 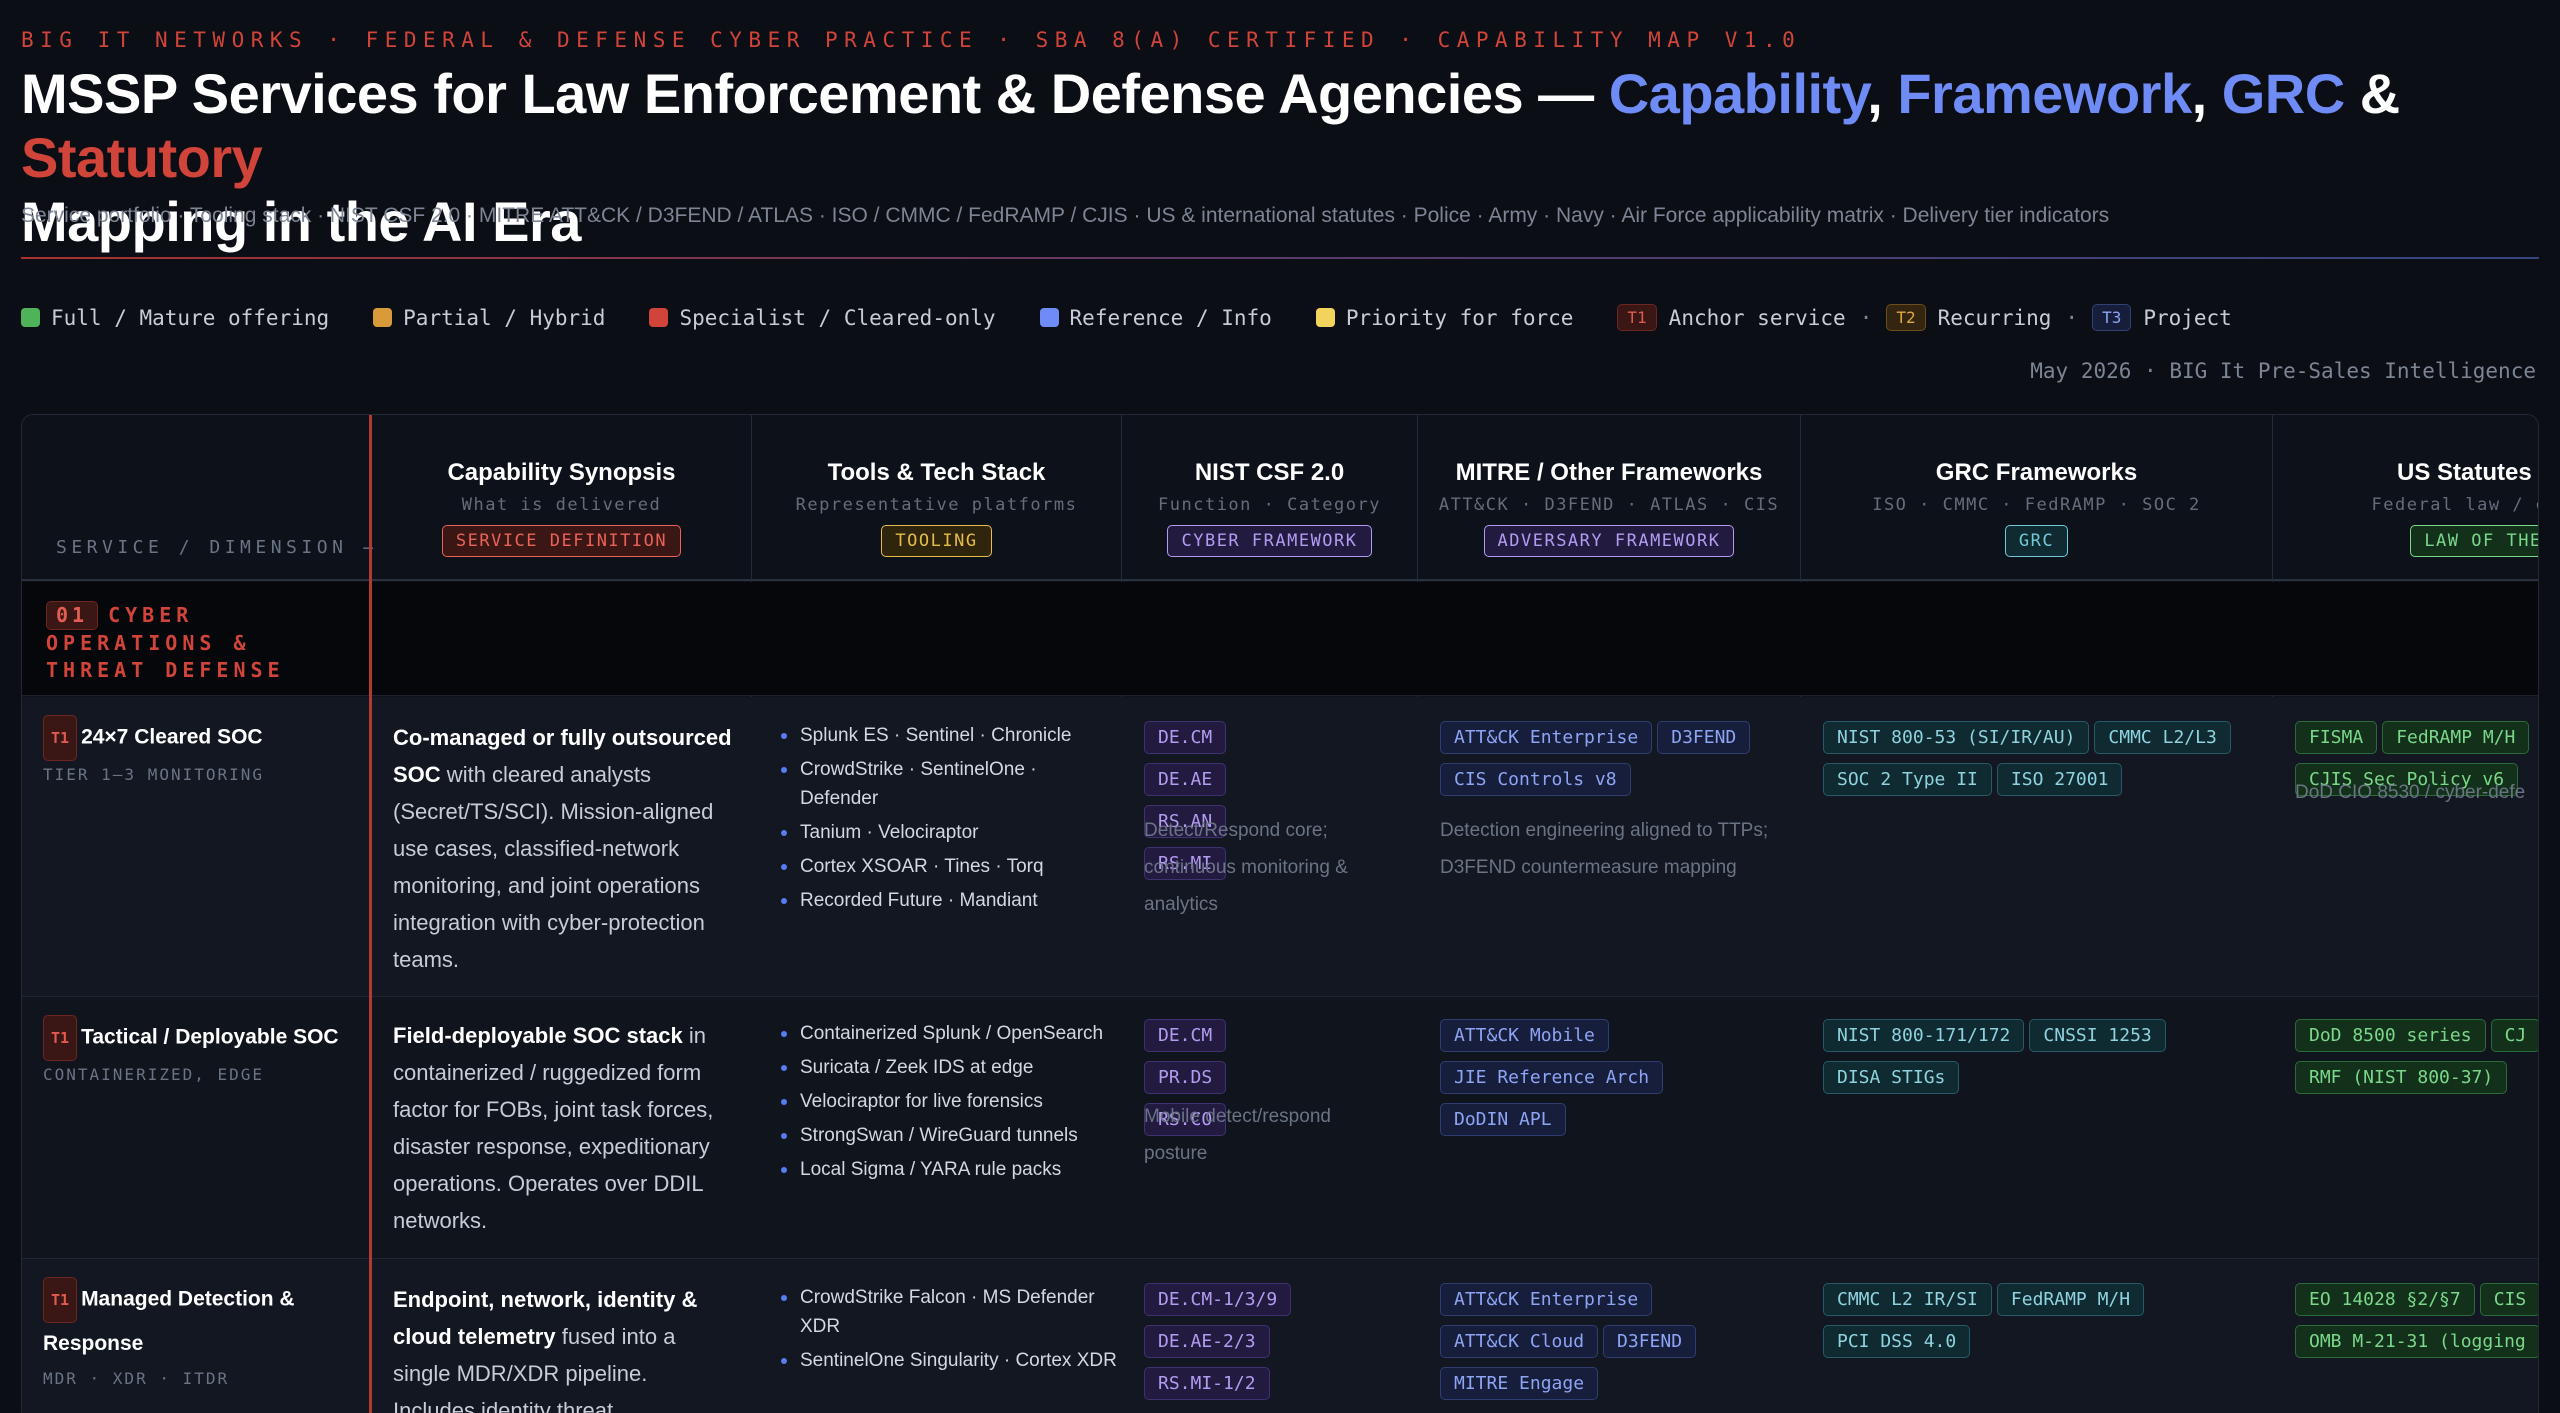 I want to click on legend-label: Full / Mature offering, so click(x=190, y=317).